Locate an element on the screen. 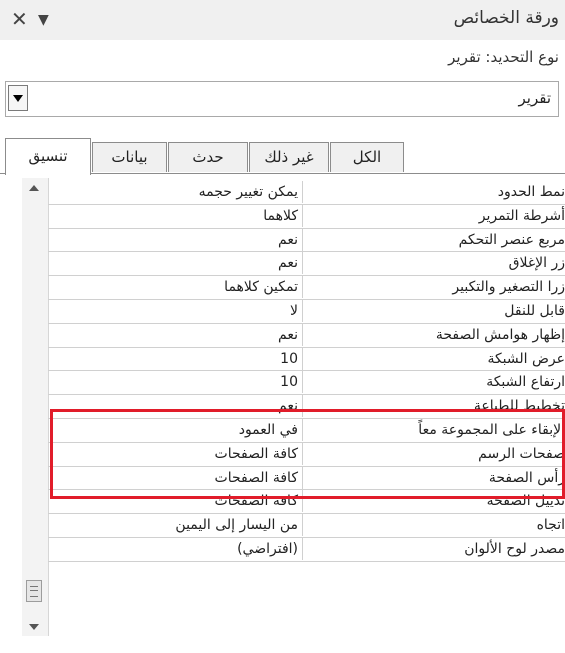  property-name: ارتفاع الشبكة is located at coordinates (525, 382).